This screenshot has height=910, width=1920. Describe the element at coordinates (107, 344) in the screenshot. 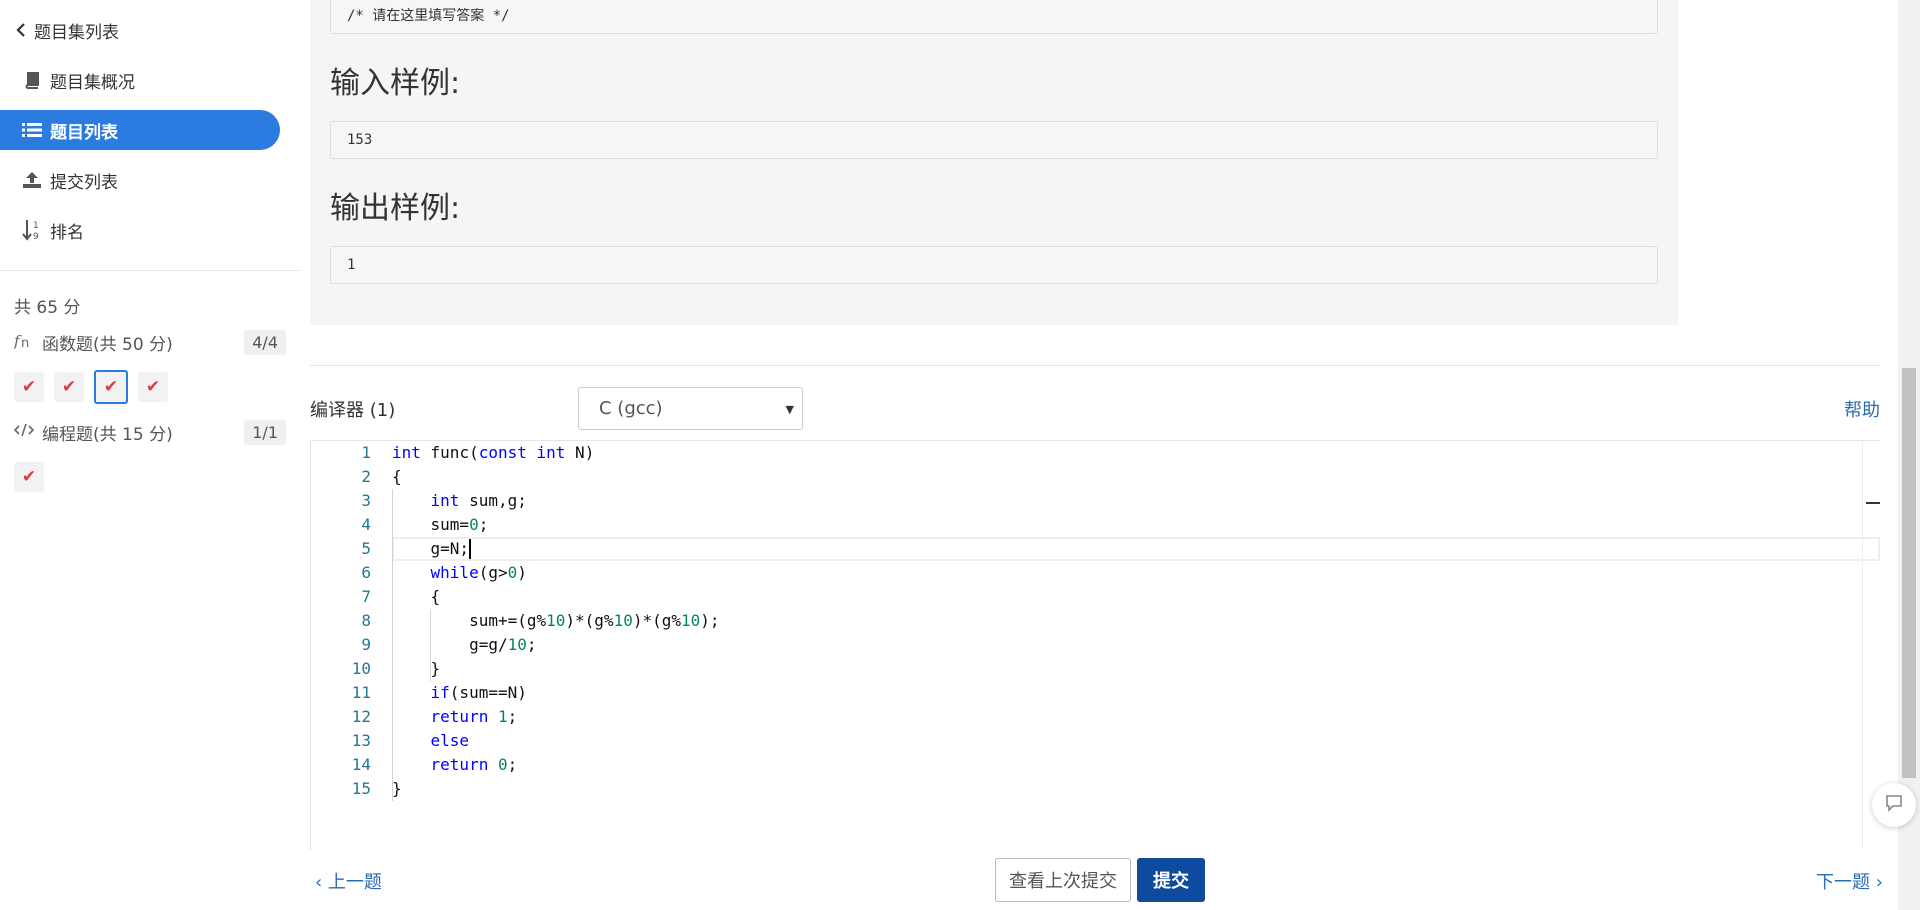

I see `category-label: 函数题(共 50 分)` at that location.